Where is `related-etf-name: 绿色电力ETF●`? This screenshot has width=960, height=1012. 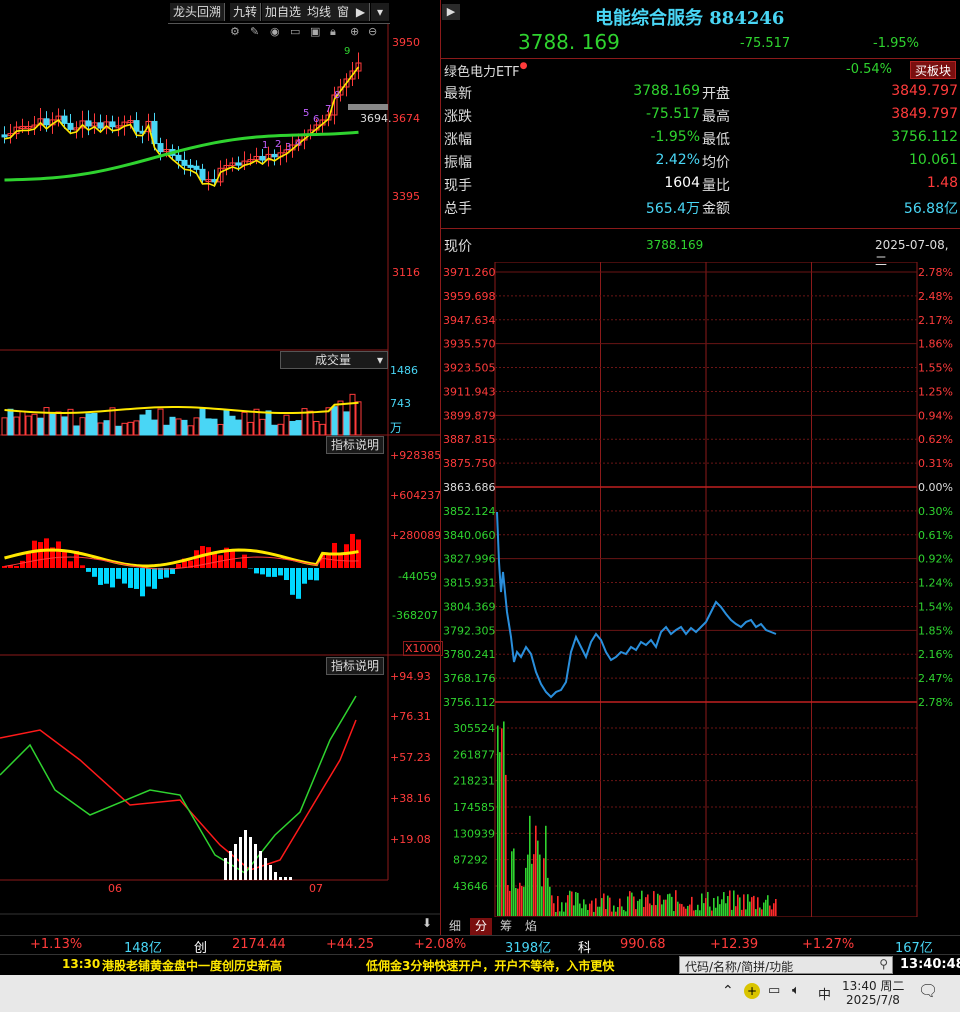 related-etf-name: 绿色电力ETF● is located at coordinates (486, 70).